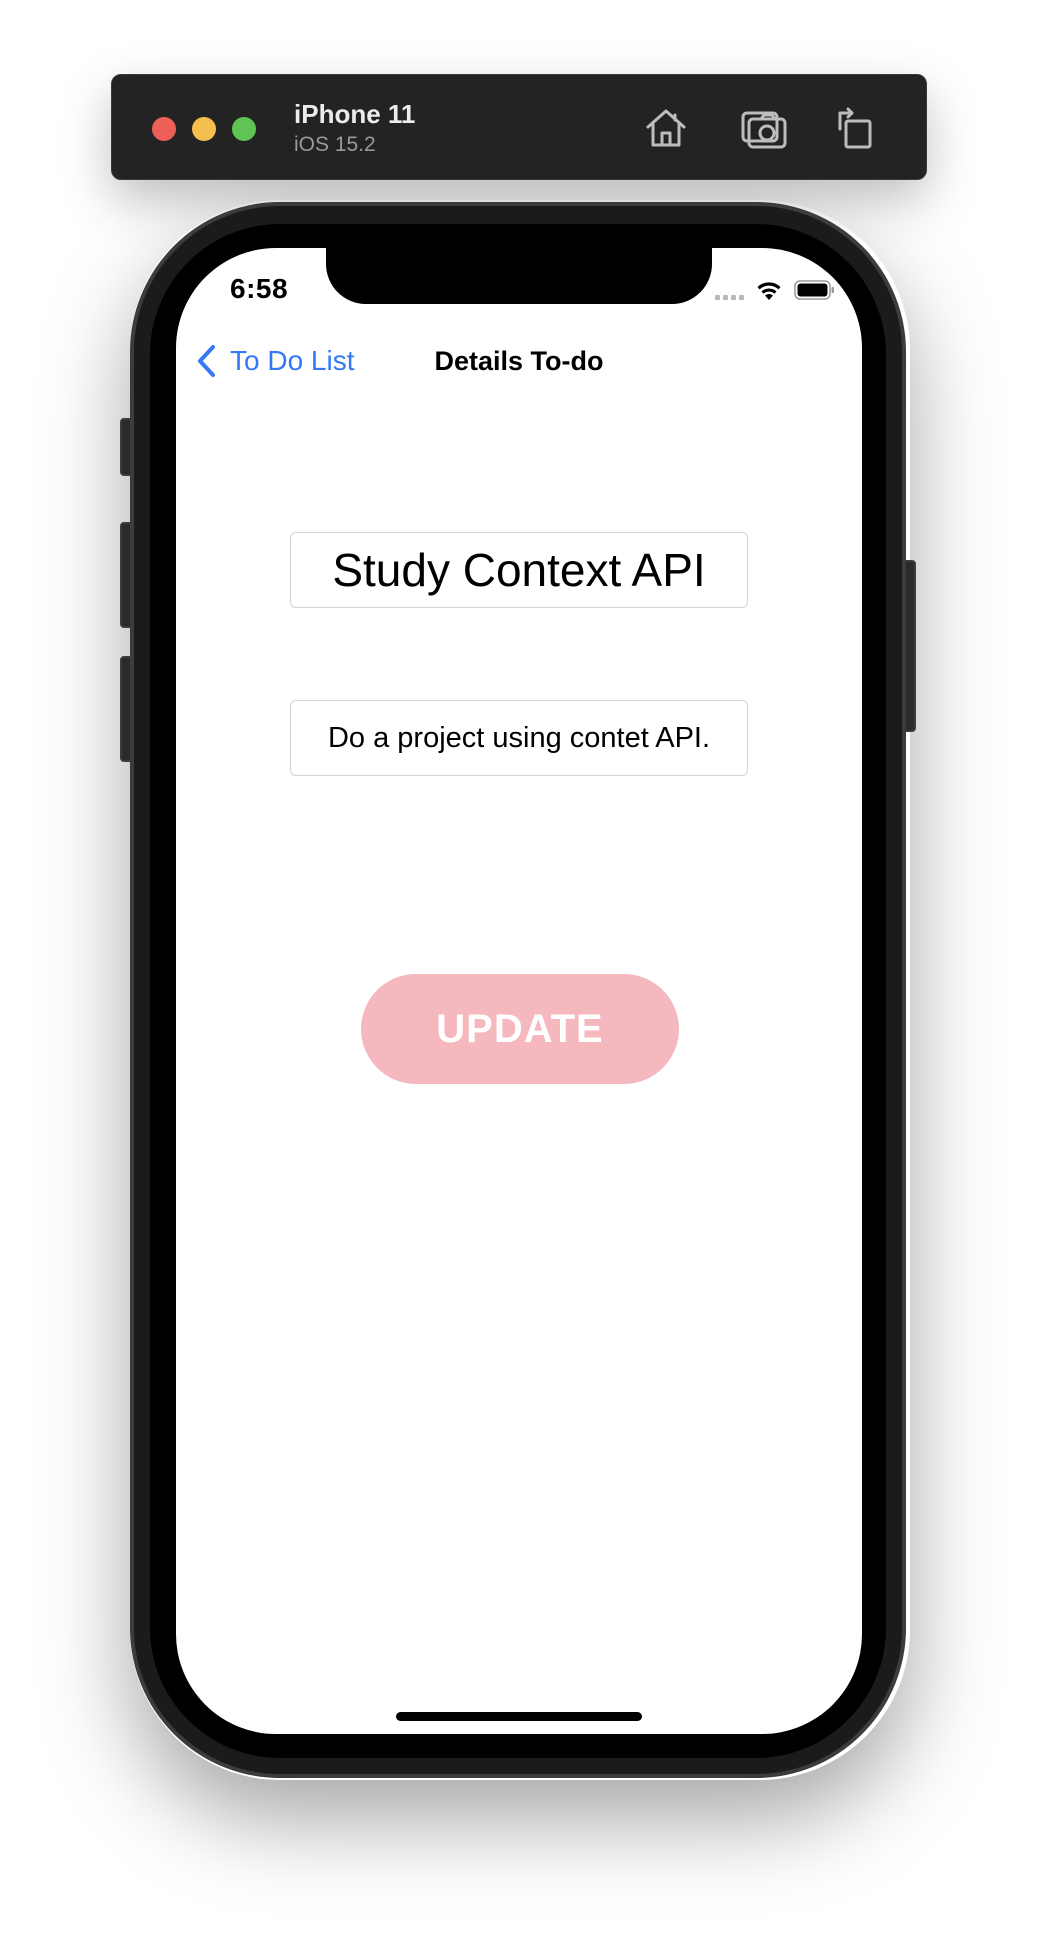 The image size is (1038, 1934). What do you see at coordinates (519, 570) in the screenshot?
I see `title-input: Study Context API` at bounding box center [519, 570].